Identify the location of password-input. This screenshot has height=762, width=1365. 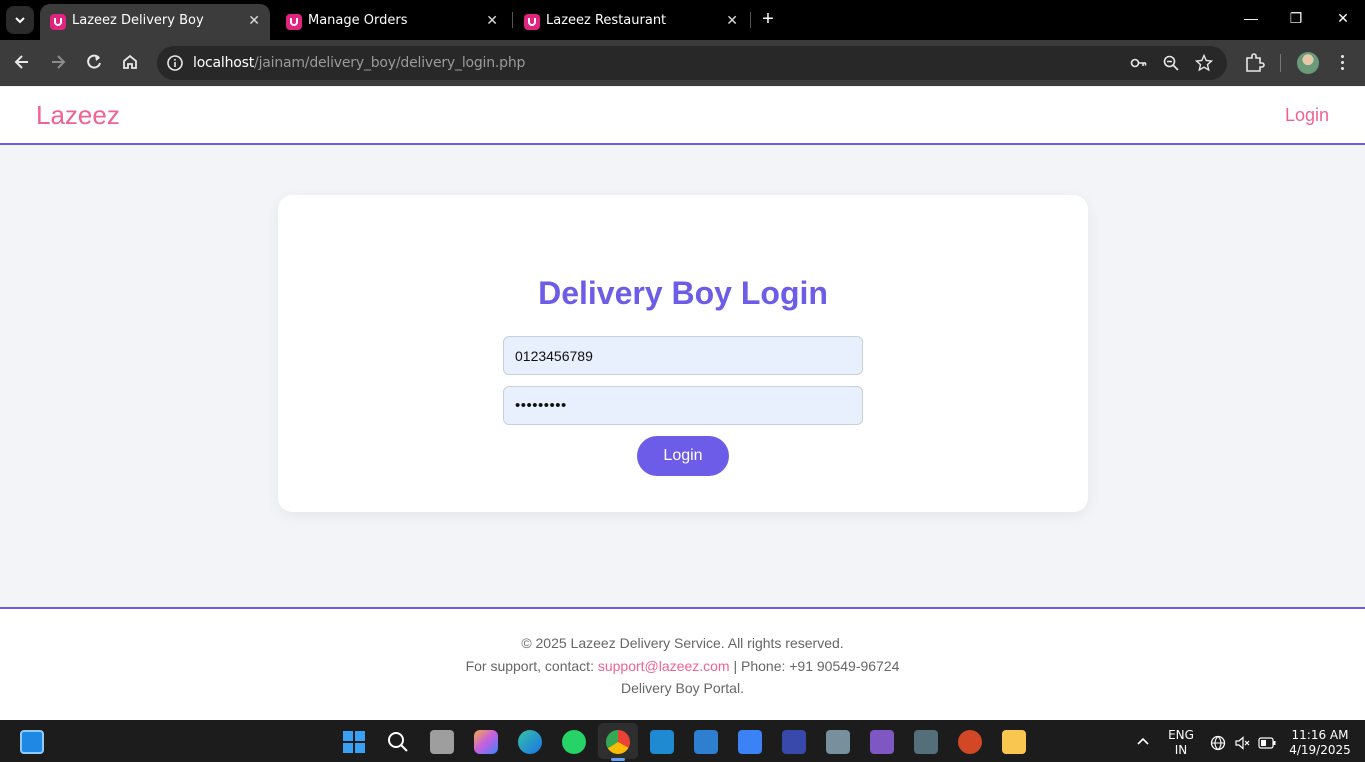
(683, 405).